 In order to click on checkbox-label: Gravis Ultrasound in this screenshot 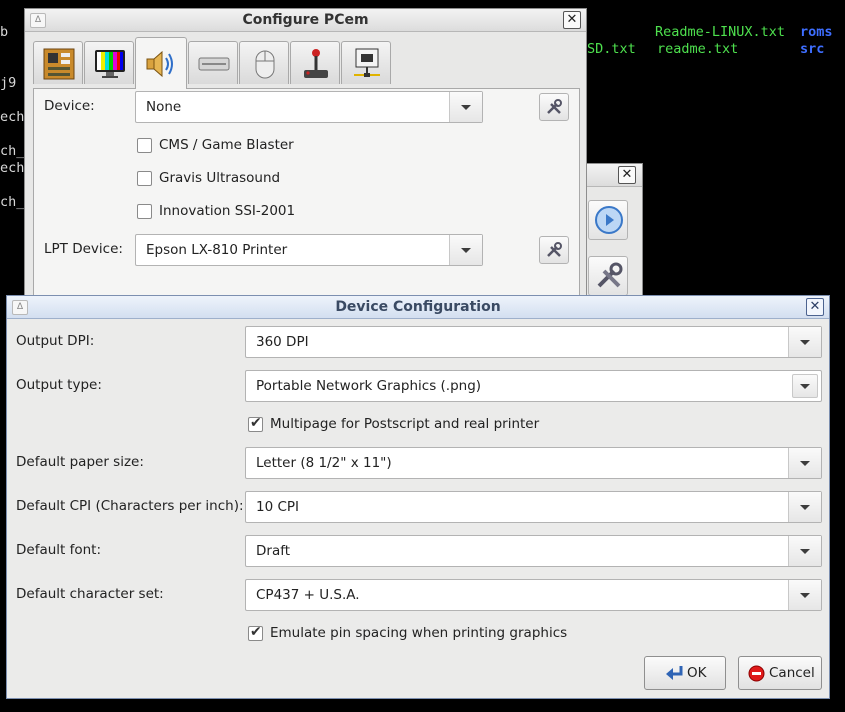, I will do `click(220, 178)`.